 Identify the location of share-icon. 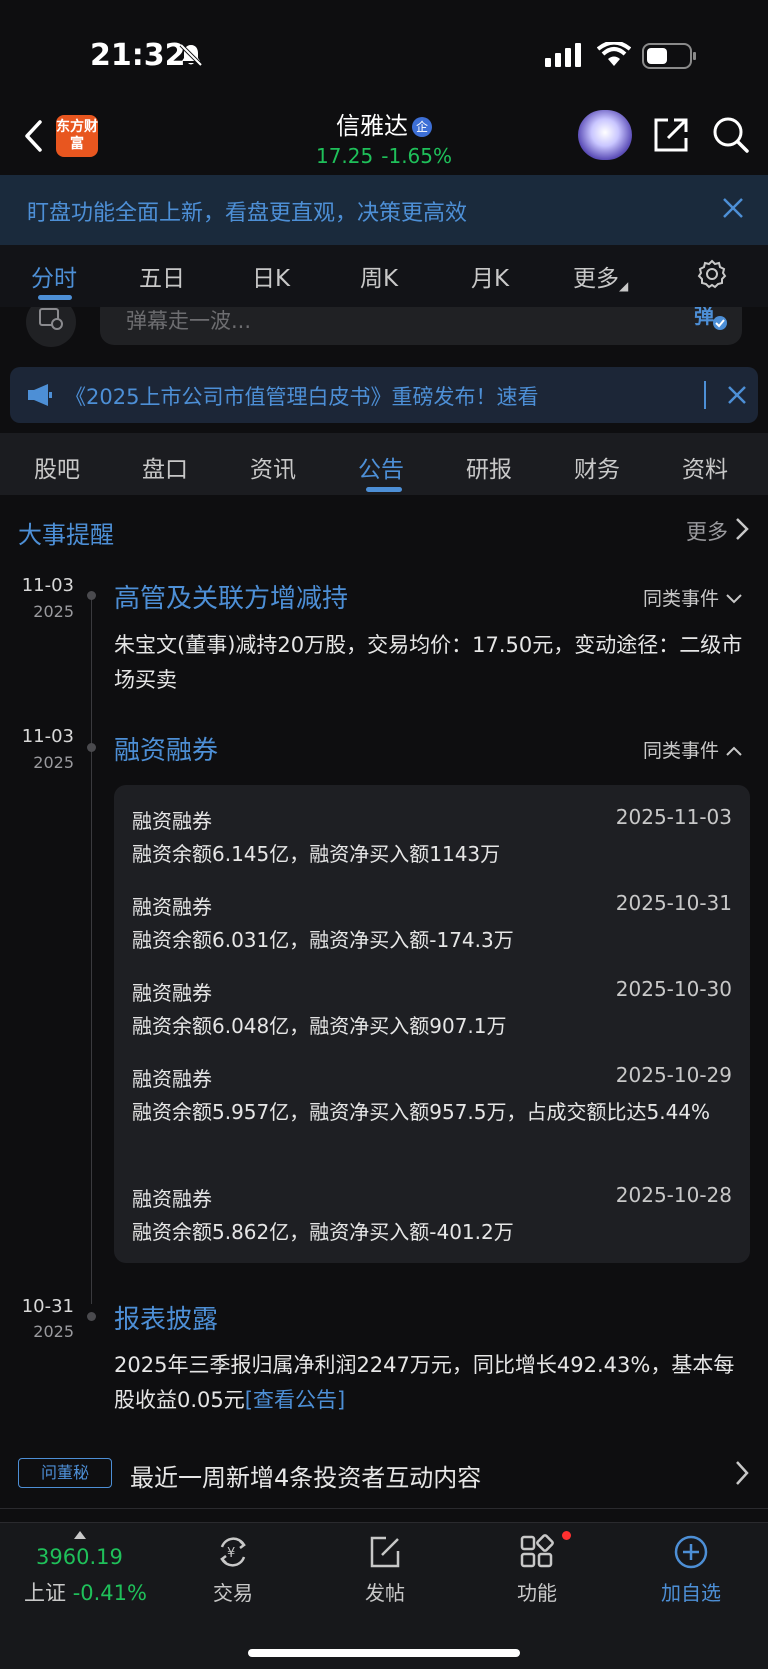
(671, 135).